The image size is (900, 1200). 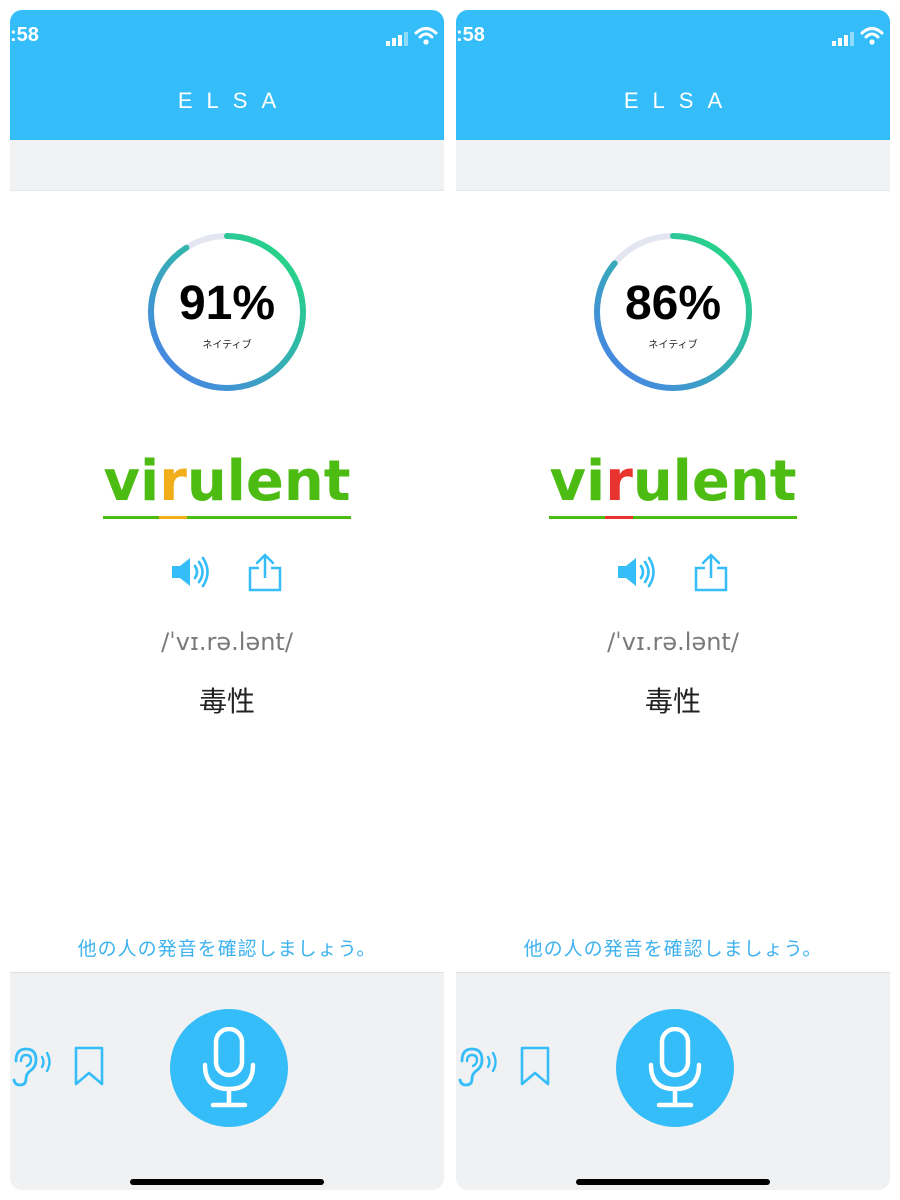 I want to click on score-gauge: 86% ネイティブ, so click(x=673, y=312).